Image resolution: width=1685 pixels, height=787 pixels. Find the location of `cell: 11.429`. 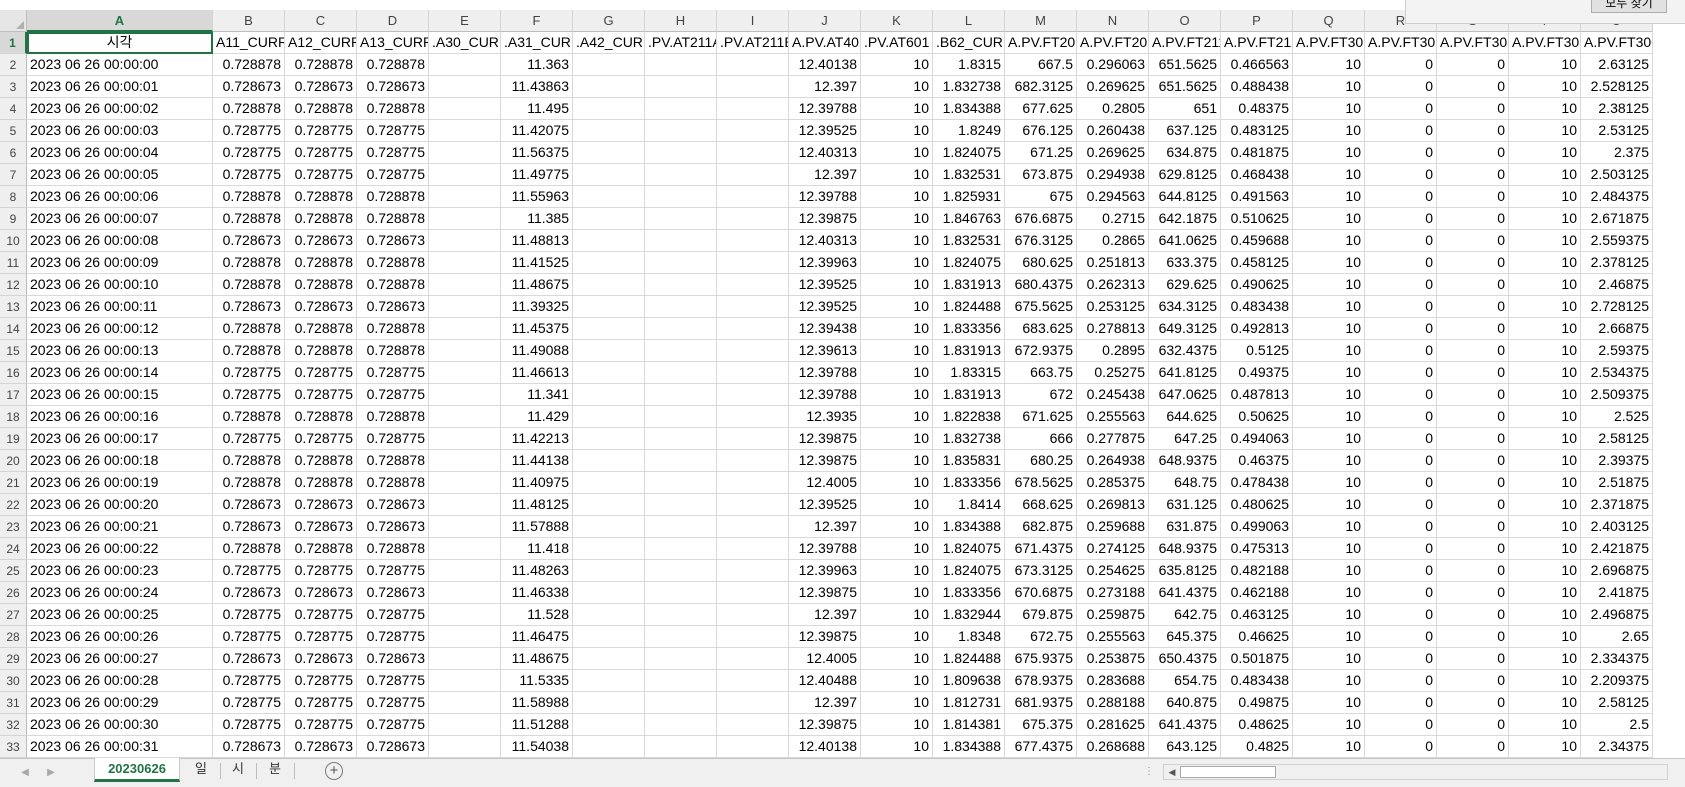

cell: 11.429 is located at coordinates (537, 417).